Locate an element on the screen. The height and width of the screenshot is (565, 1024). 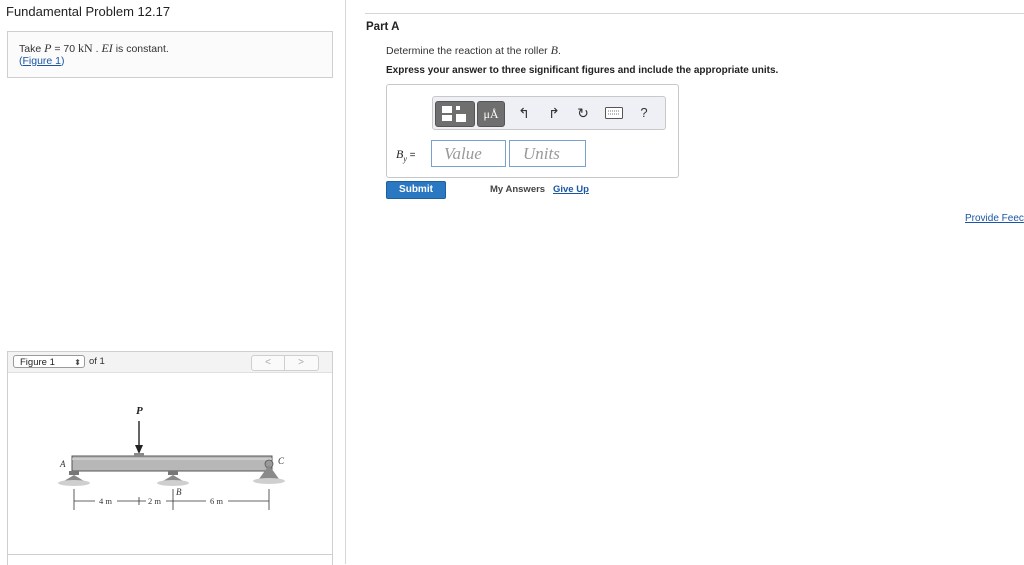
submit-button: Submit is located at coordinates (416, 190).